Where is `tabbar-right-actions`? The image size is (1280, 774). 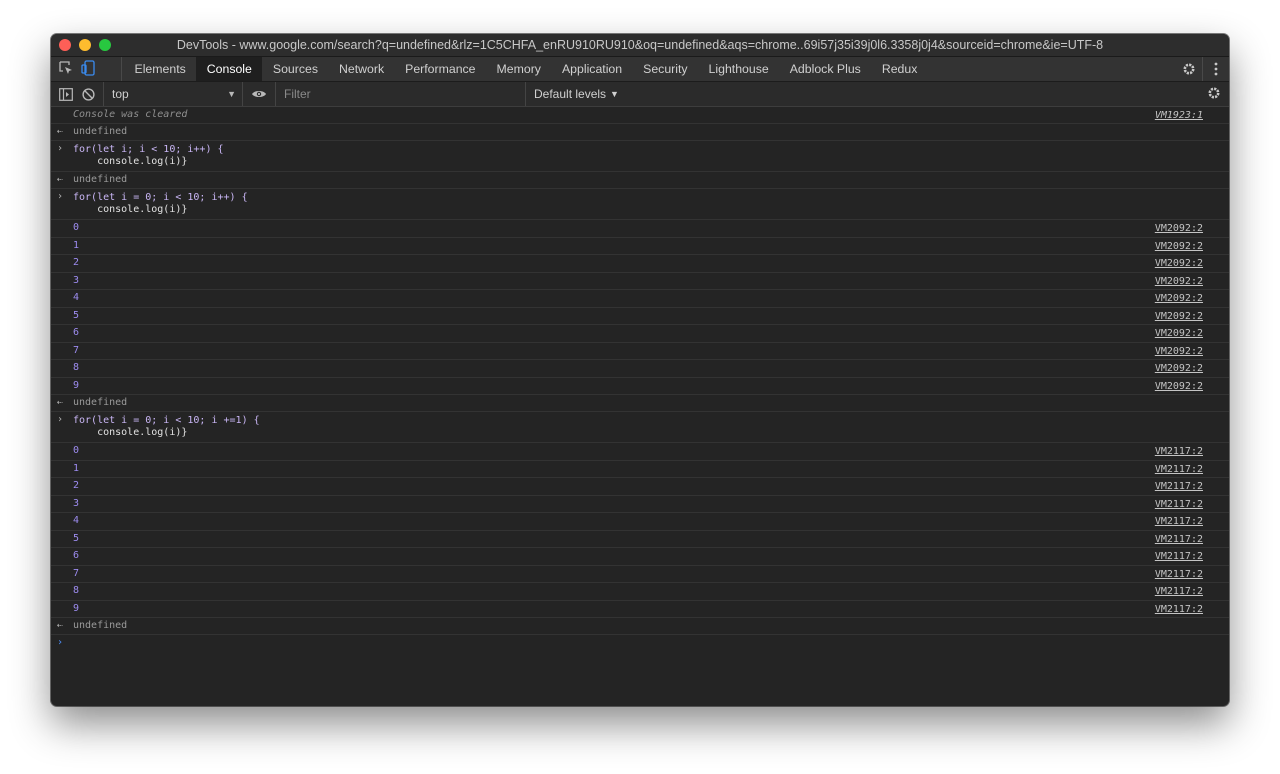
tabbar-right-actions is located at coordinates (1202, 69).